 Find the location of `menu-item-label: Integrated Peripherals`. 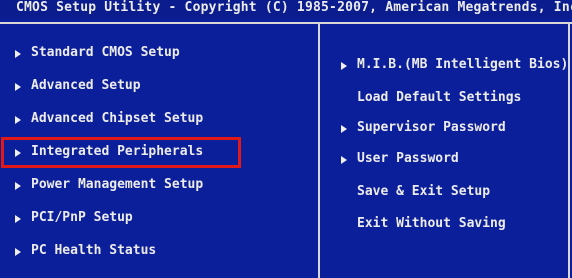

menu-item-label: Integrated Peripherals is located at coordinates (117, 151).